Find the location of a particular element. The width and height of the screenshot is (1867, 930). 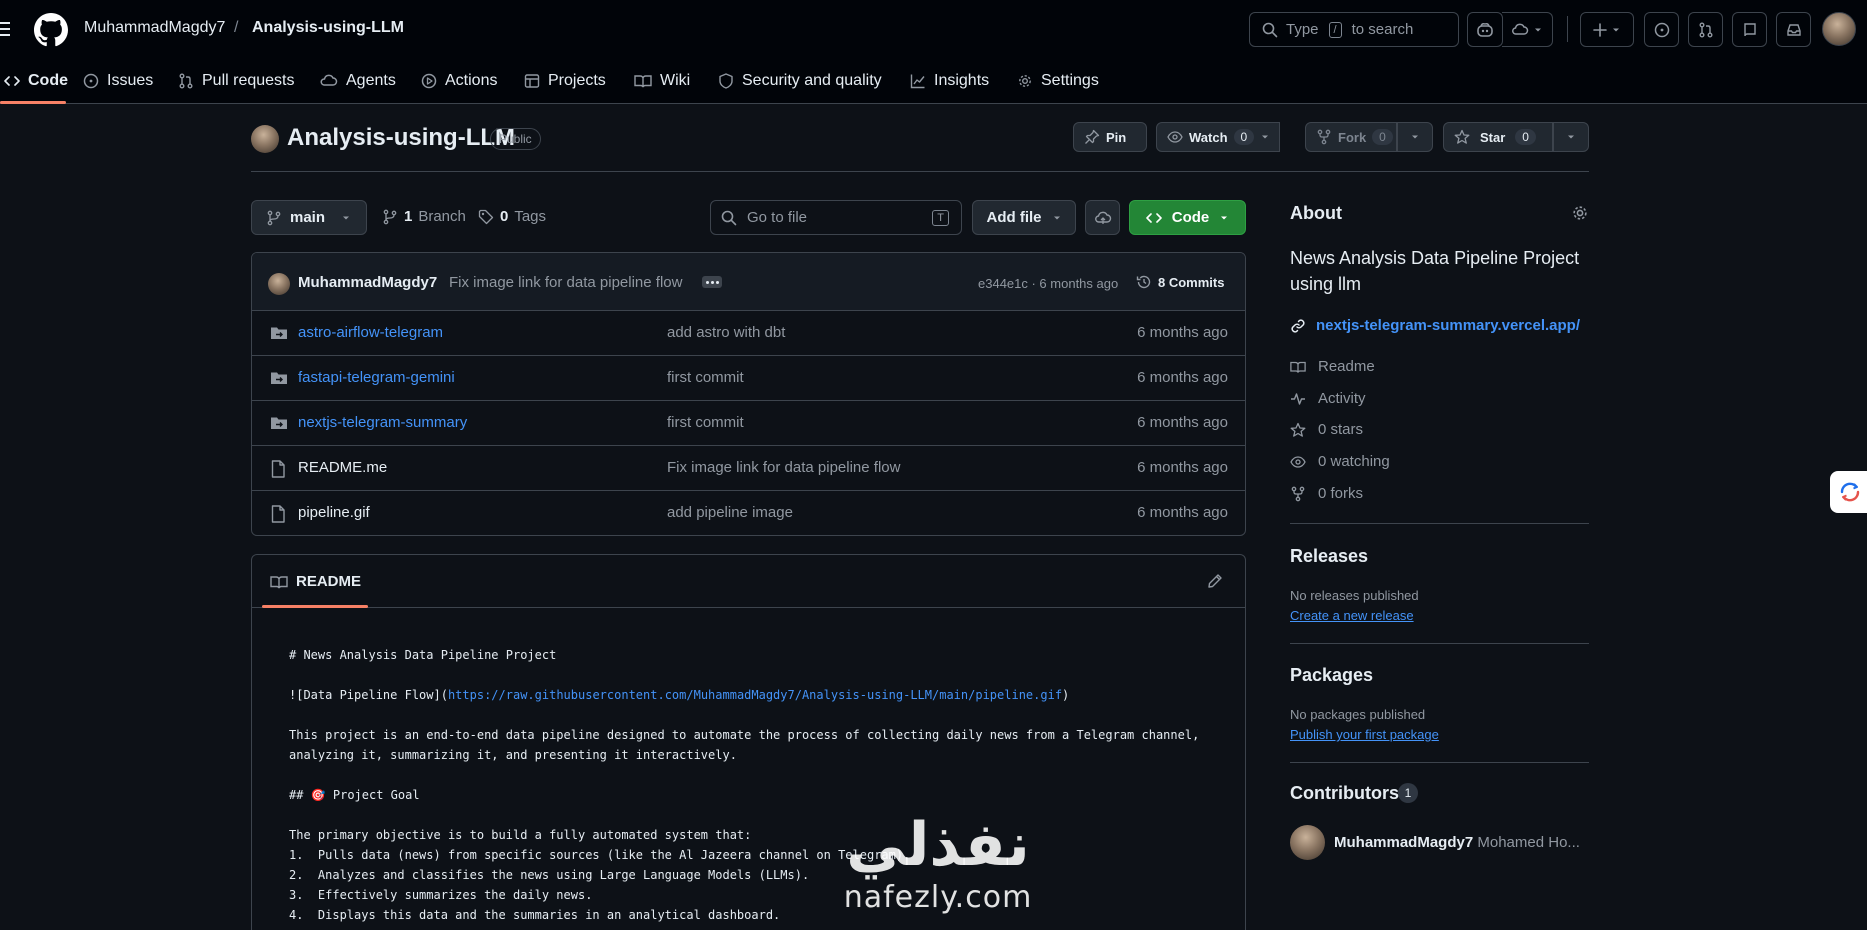

star-menu-button is located at coordinates (1571, 137).